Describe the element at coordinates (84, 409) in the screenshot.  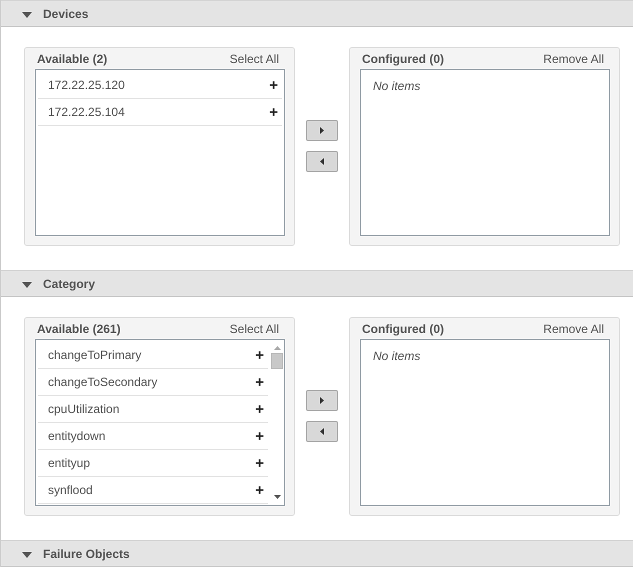
I see `list-item: cpuUtilization` at that location.